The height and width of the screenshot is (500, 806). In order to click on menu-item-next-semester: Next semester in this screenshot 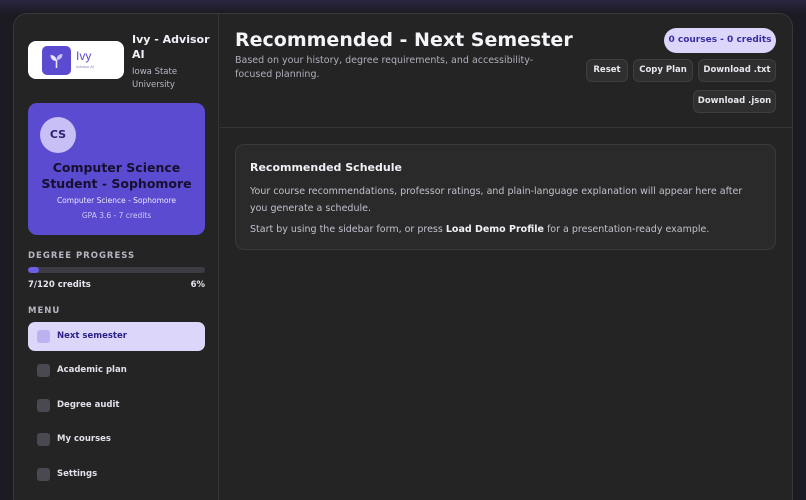, I will do `click(116, 336)`.